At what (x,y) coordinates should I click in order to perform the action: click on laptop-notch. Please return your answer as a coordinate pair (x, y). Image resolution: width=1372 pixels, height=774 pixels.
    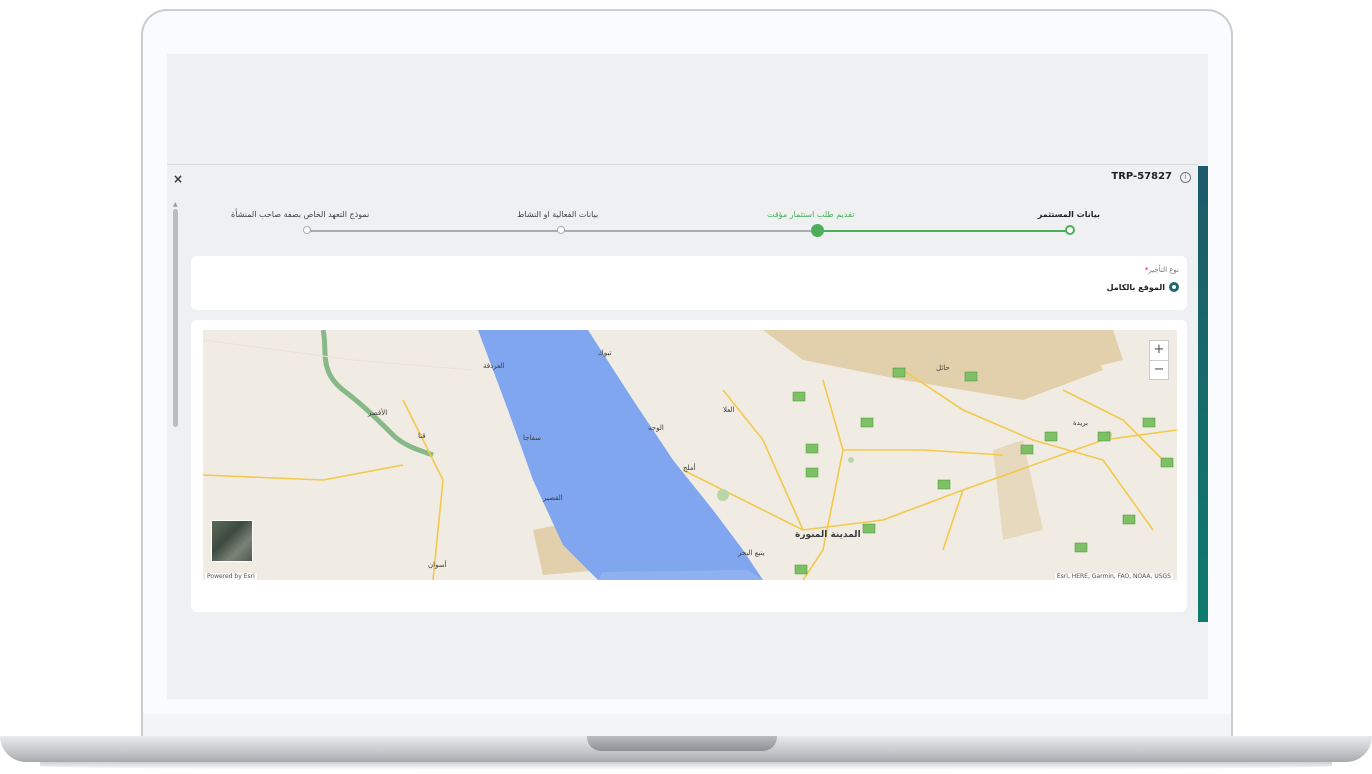
    Looking at the image, I should click on (682, 743).